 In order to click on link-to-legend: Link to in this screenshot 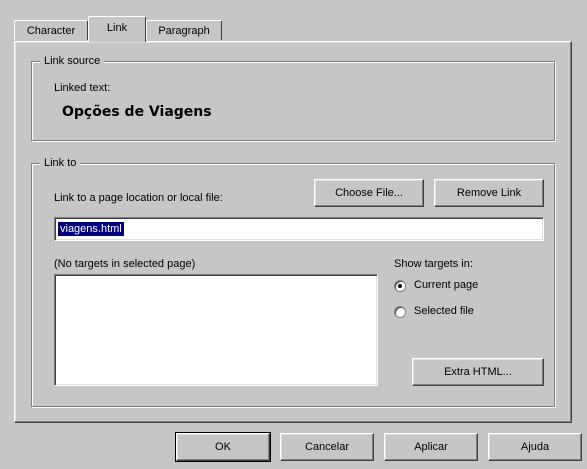, I will do `click(60, 163)`.